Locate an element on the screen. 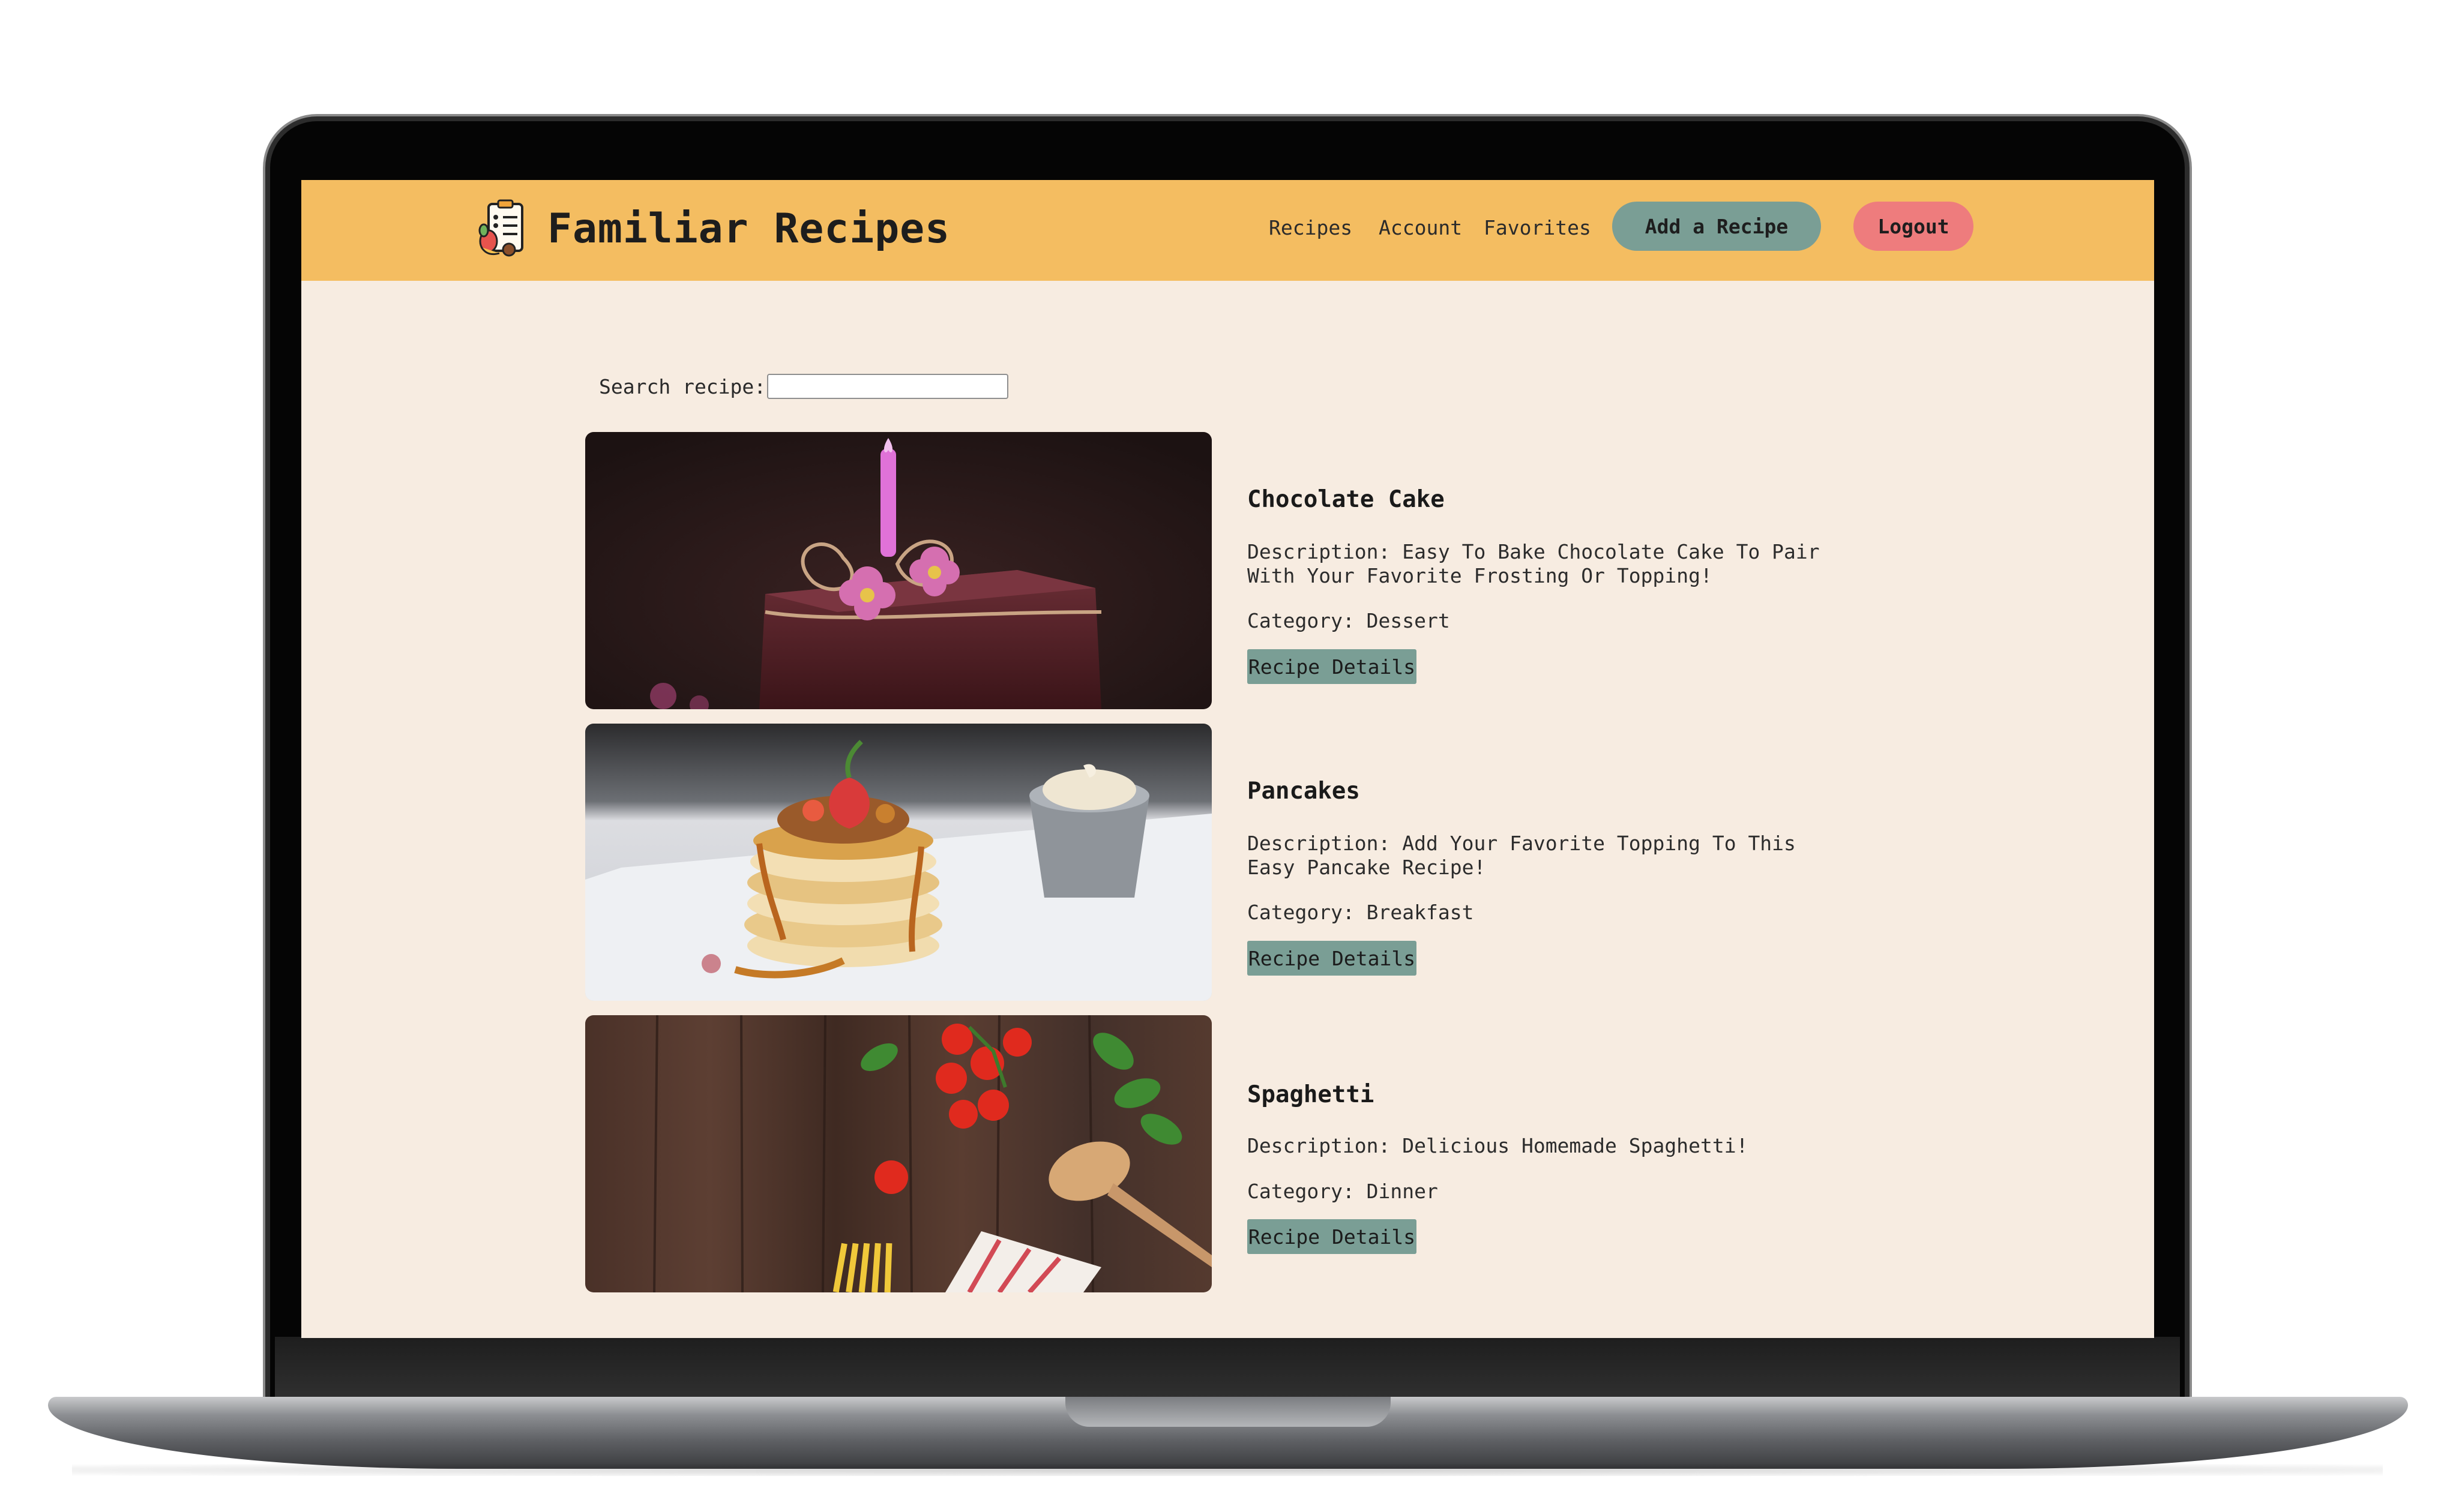 The image size is (2444, 1512). nav-account: Account is located at coordinates (1420, 227).